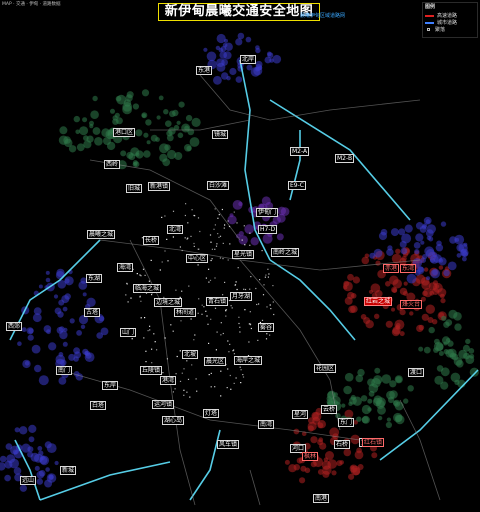 This screenshot has height=512, width=480. What do you see at coordinates (173, 420) in the screenshot?
I see `place-label: 湖心岛` at bounding box center [173, 420].